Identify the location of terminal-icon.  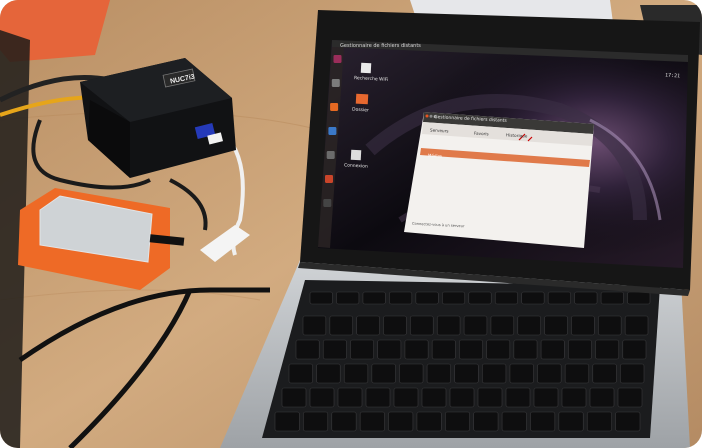
(327, 203).